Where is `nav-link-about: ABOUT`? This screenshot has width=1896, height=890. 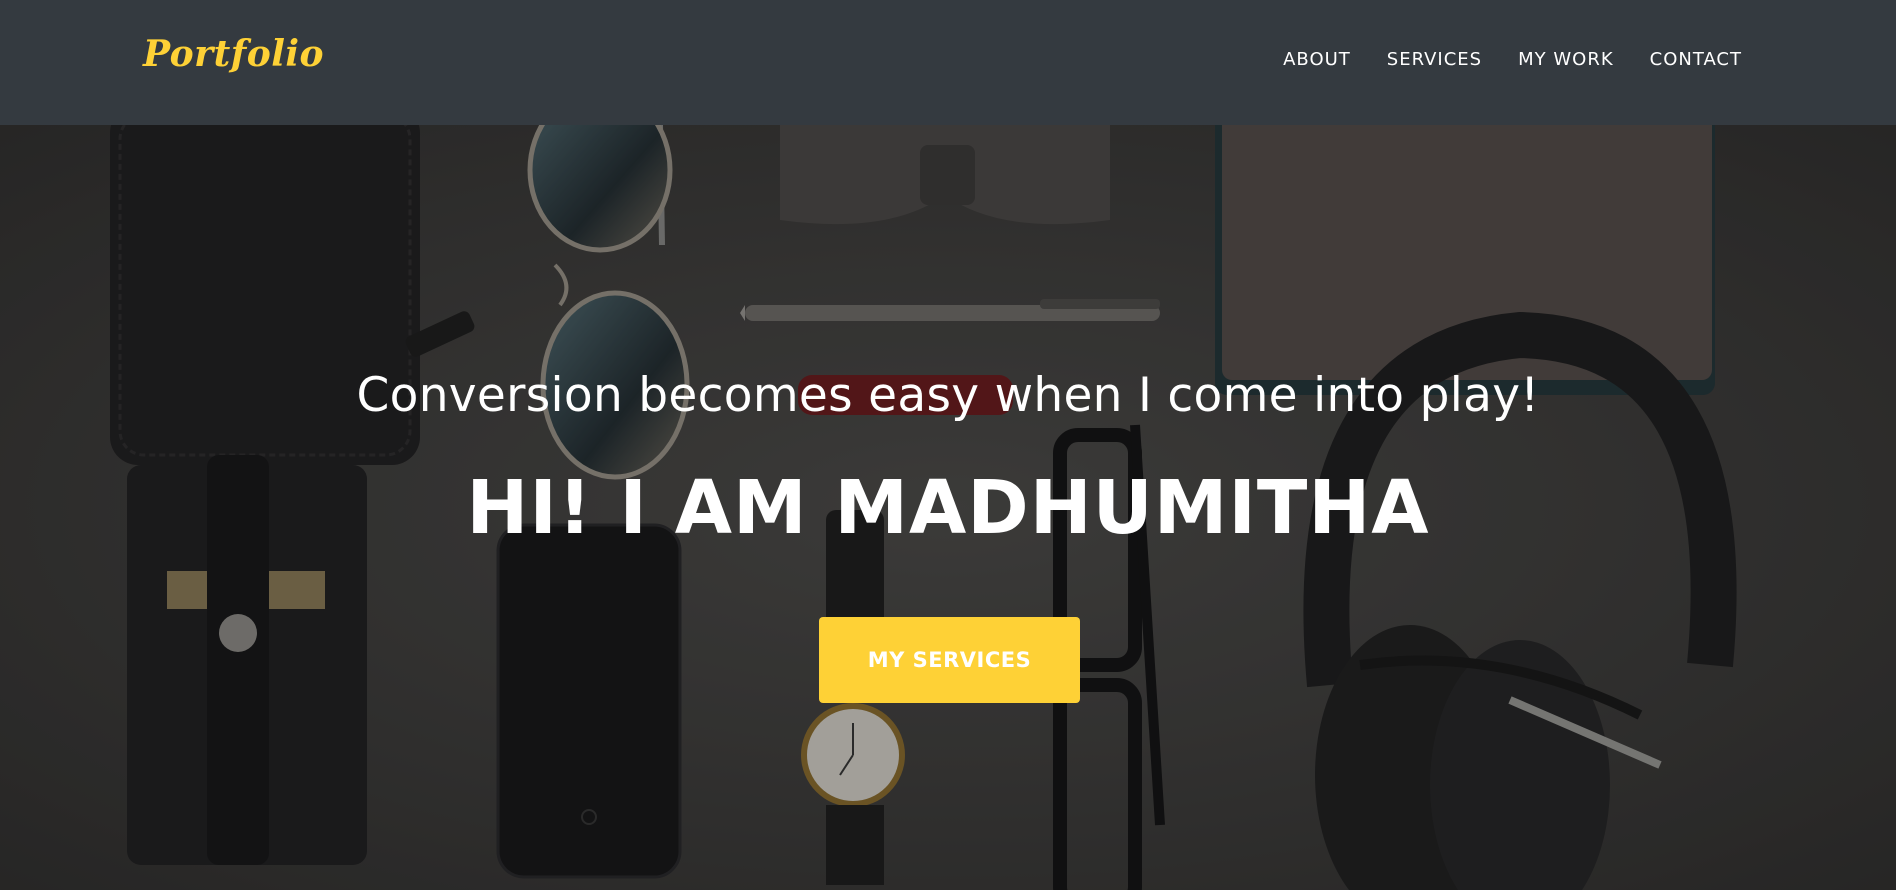 nav-link-about: ABOUT is located at coordinates (1317, 59).